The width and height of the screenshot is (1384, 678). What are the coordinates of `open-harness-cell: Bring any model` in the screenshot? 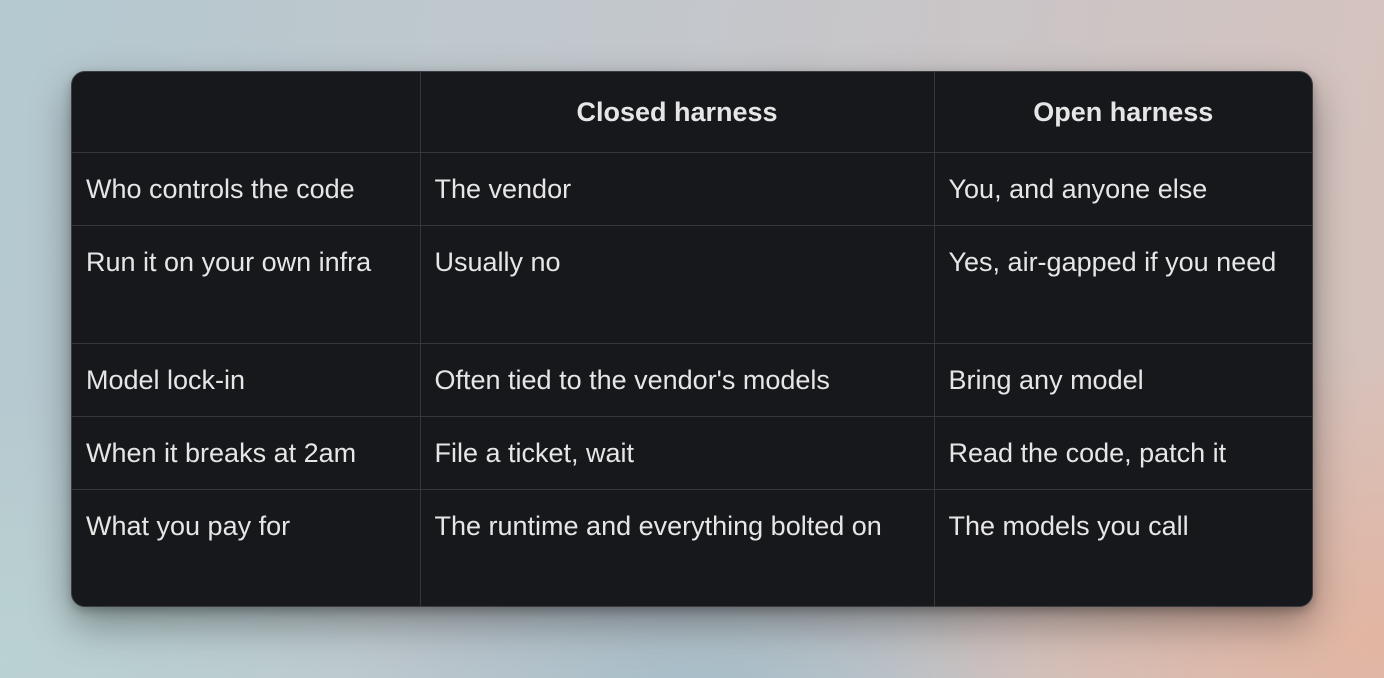 It's located at (1123, 380).